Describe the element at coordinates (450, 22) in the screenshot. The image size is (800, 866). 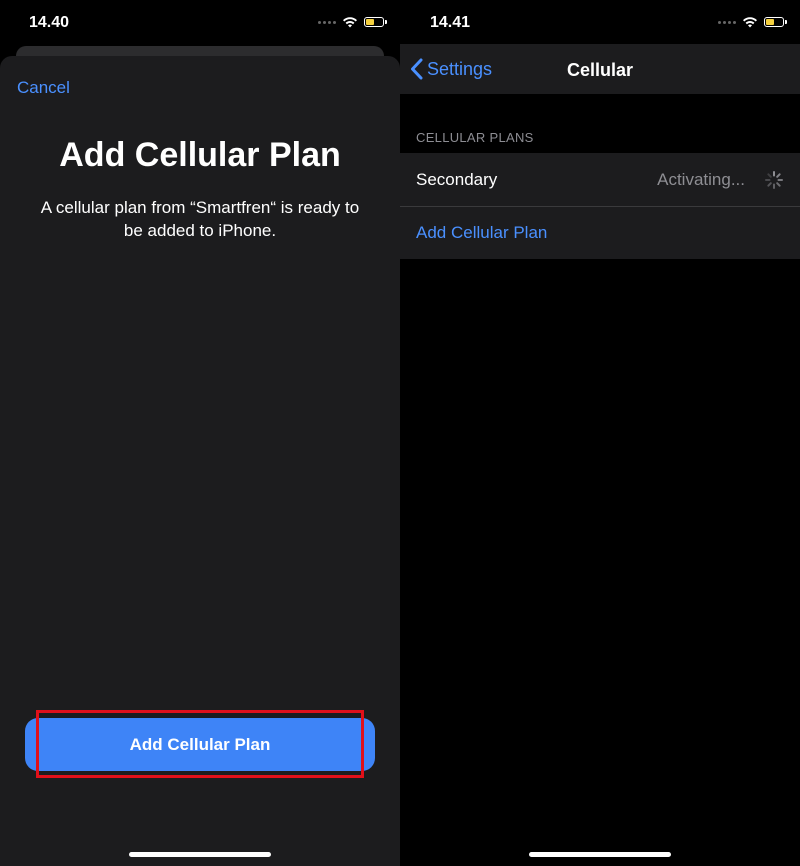
I see `status-time: 14.41` at that location.